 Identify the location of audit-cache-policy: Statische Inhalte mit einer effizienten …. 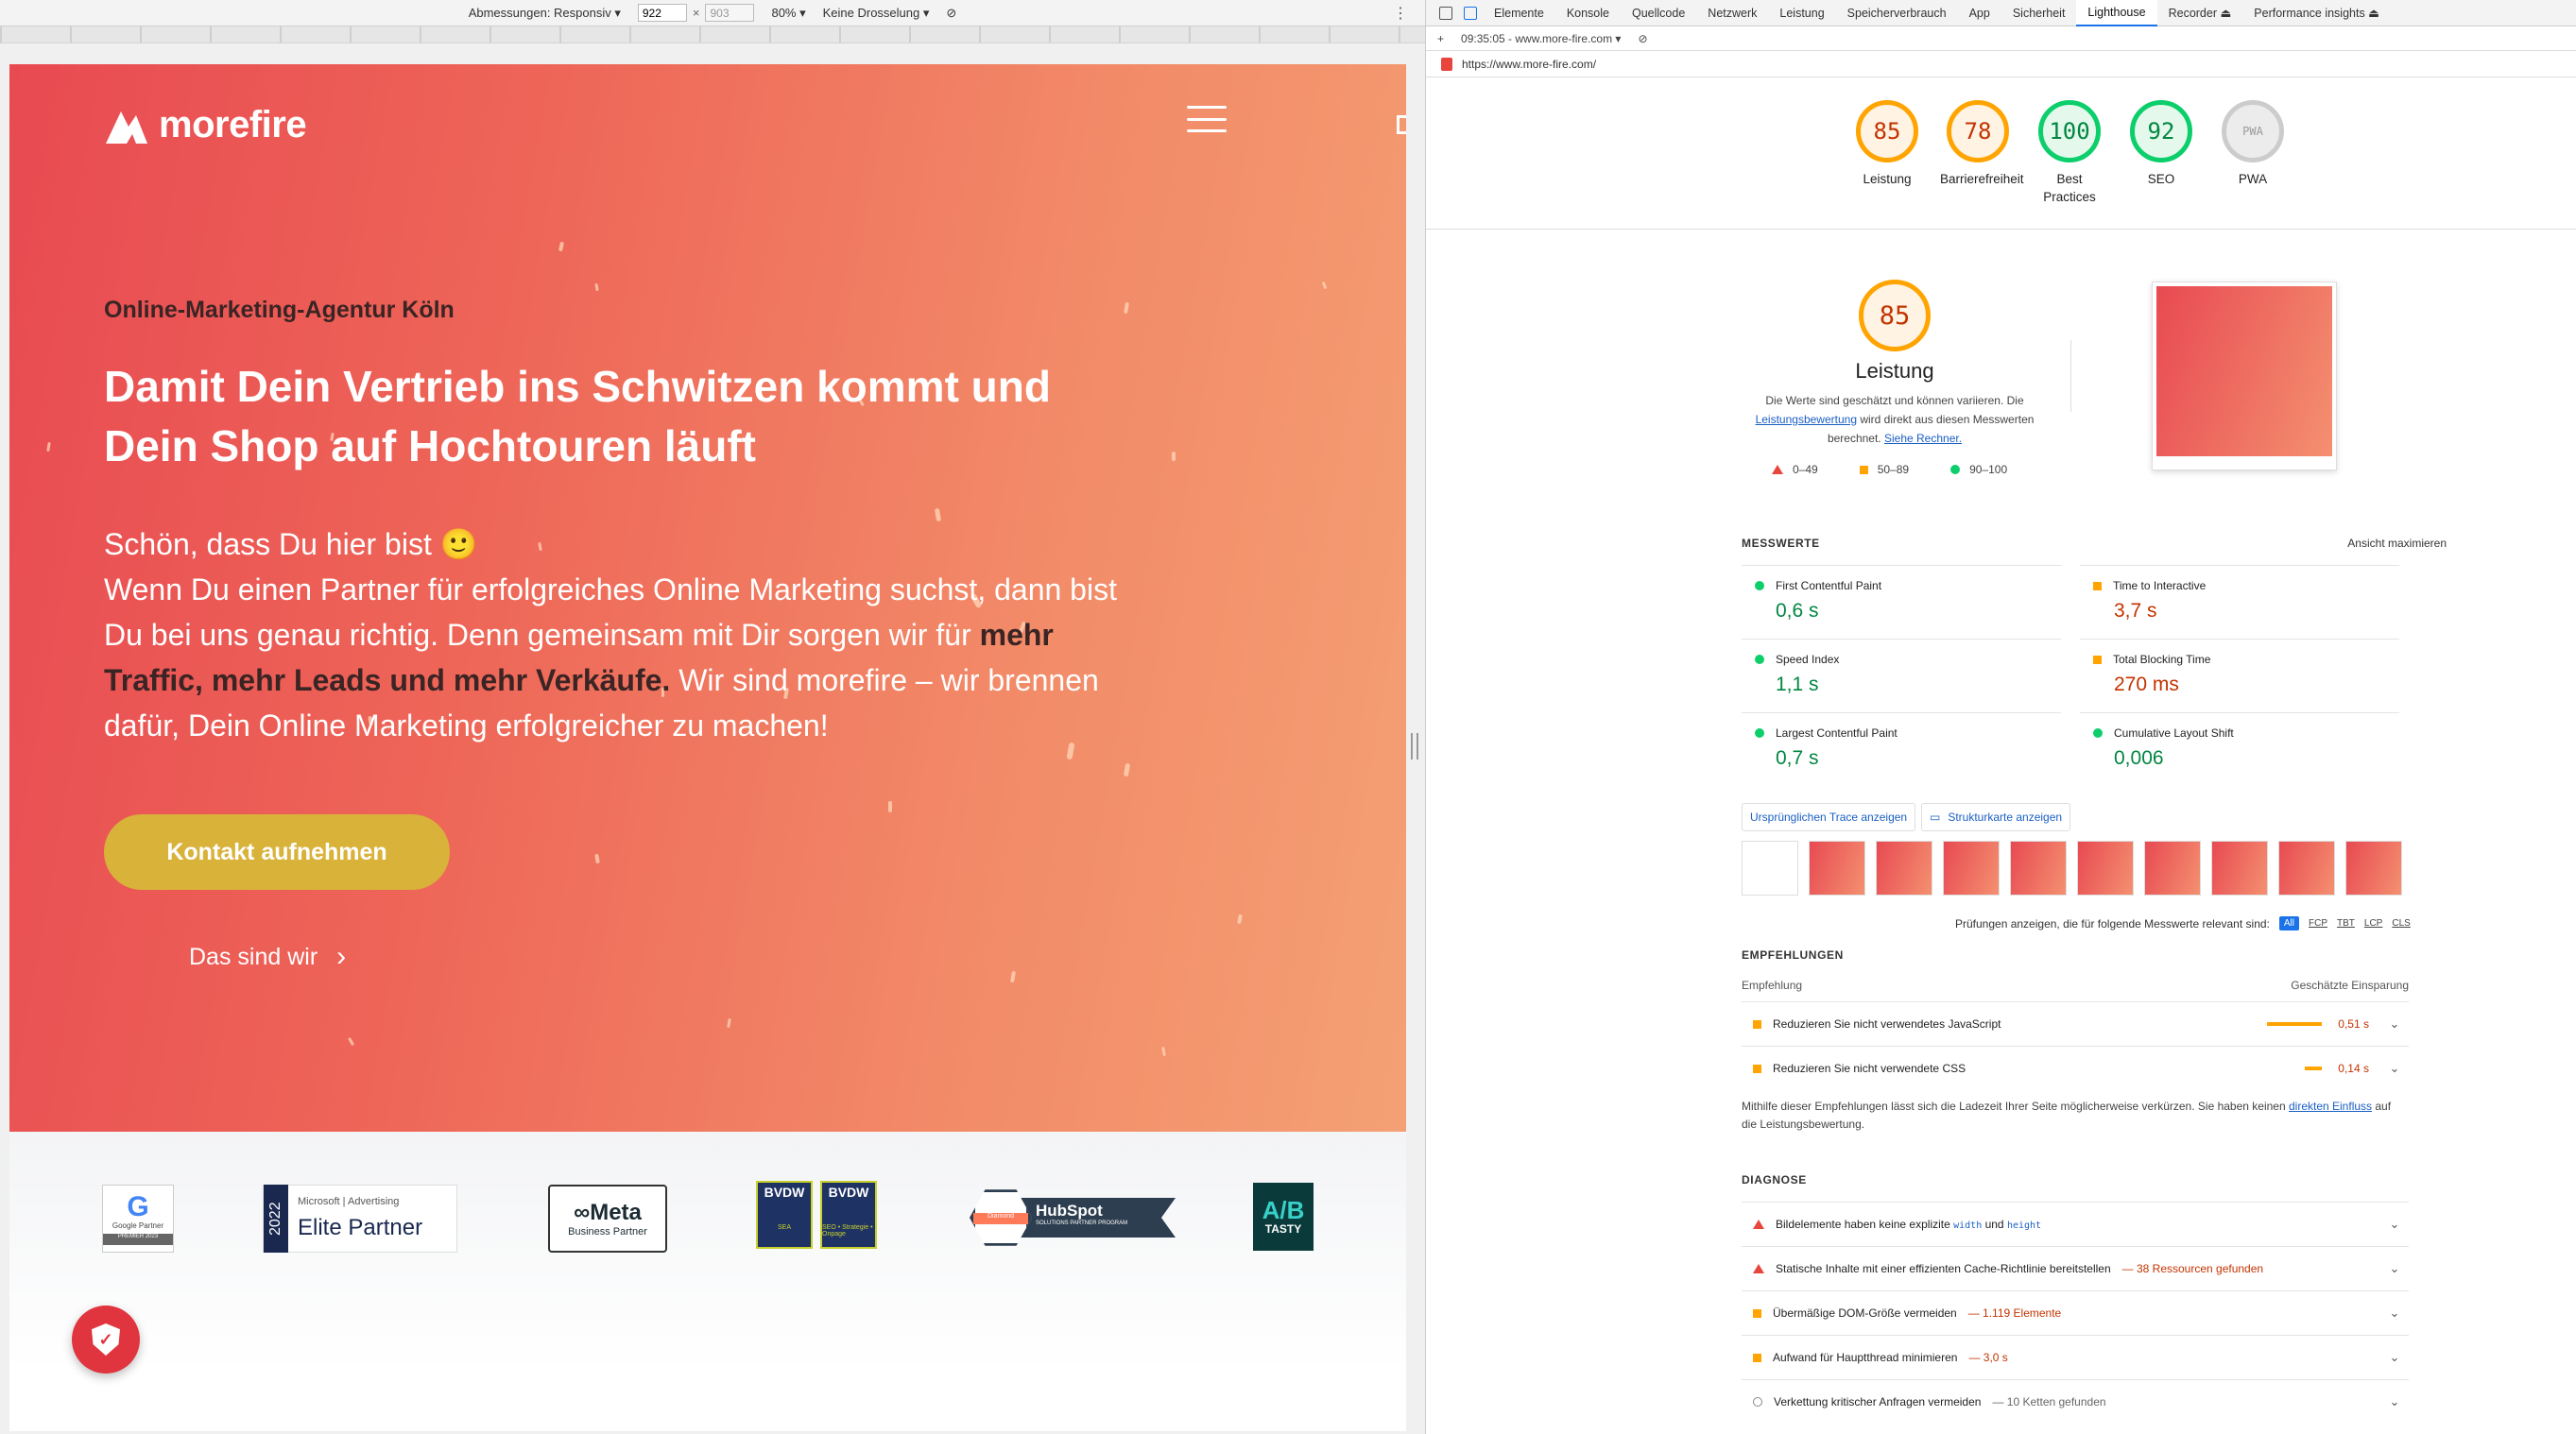
(2075, 1268).